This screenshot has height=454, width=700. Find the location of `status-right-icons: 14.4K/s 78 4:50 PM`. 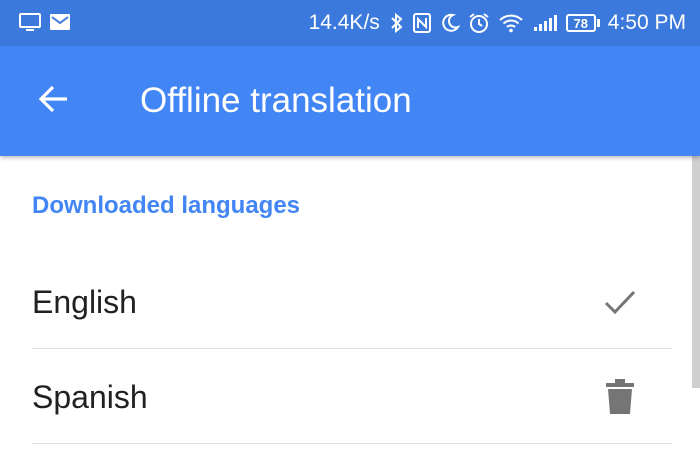

status-right-icons: 14.4K/s 78 4:50 PM is located at coordinates (497, 23).